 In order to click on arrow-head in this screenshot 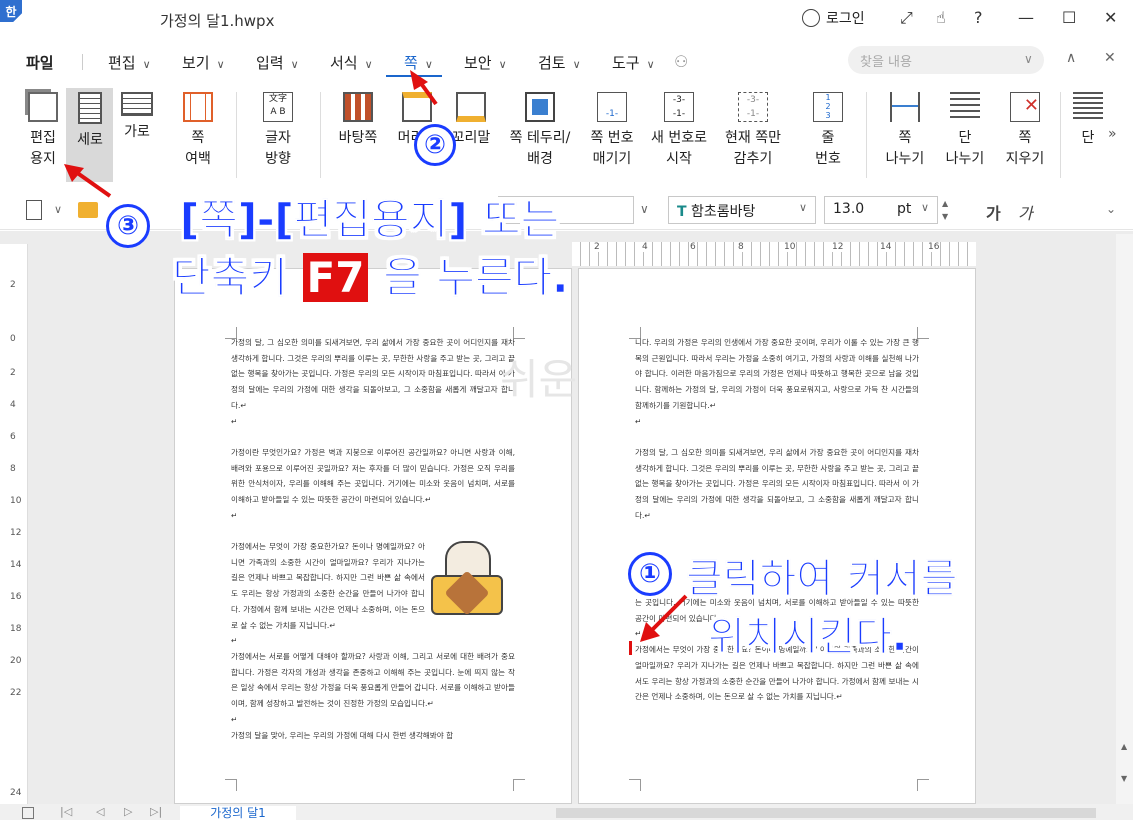, I will do `click(74, 173)`.